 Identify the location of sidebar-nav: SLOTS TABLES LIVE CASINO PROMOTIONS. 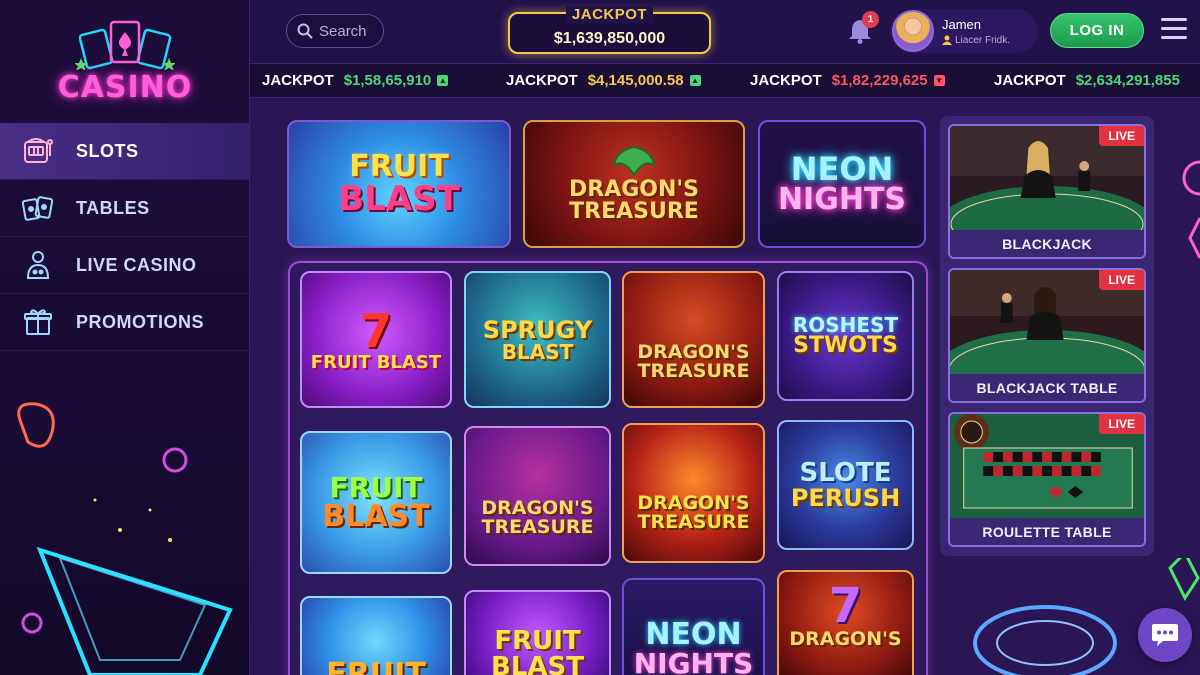
(124, 237).